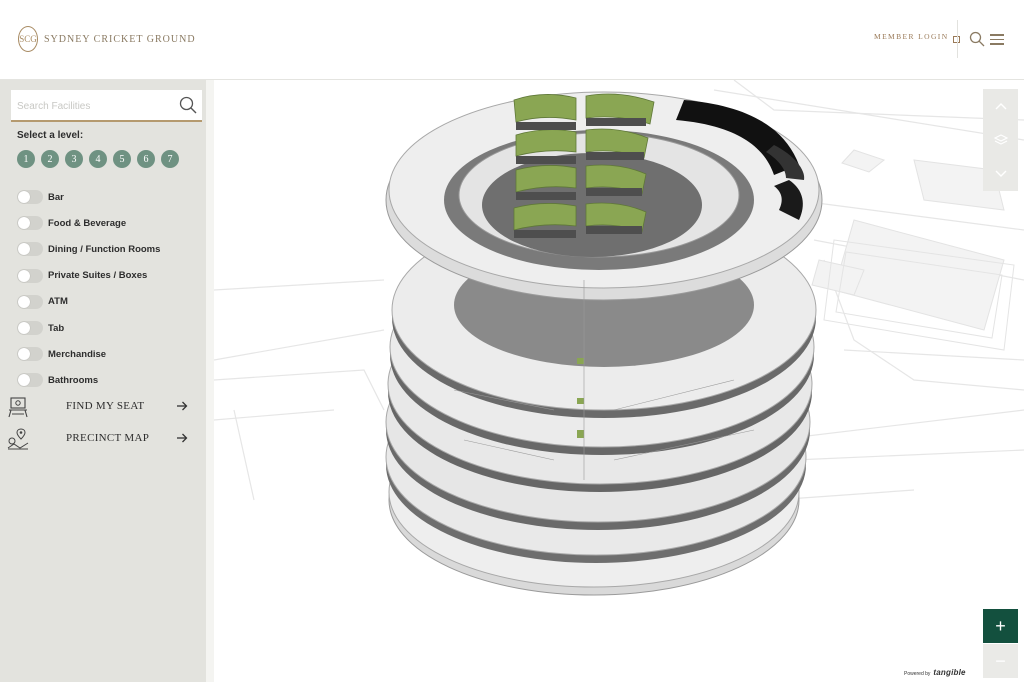  What do you see at coordinates (56, 328) in the screenshot?
I see `facility-label: Tab` at bounding box center [56, 328].